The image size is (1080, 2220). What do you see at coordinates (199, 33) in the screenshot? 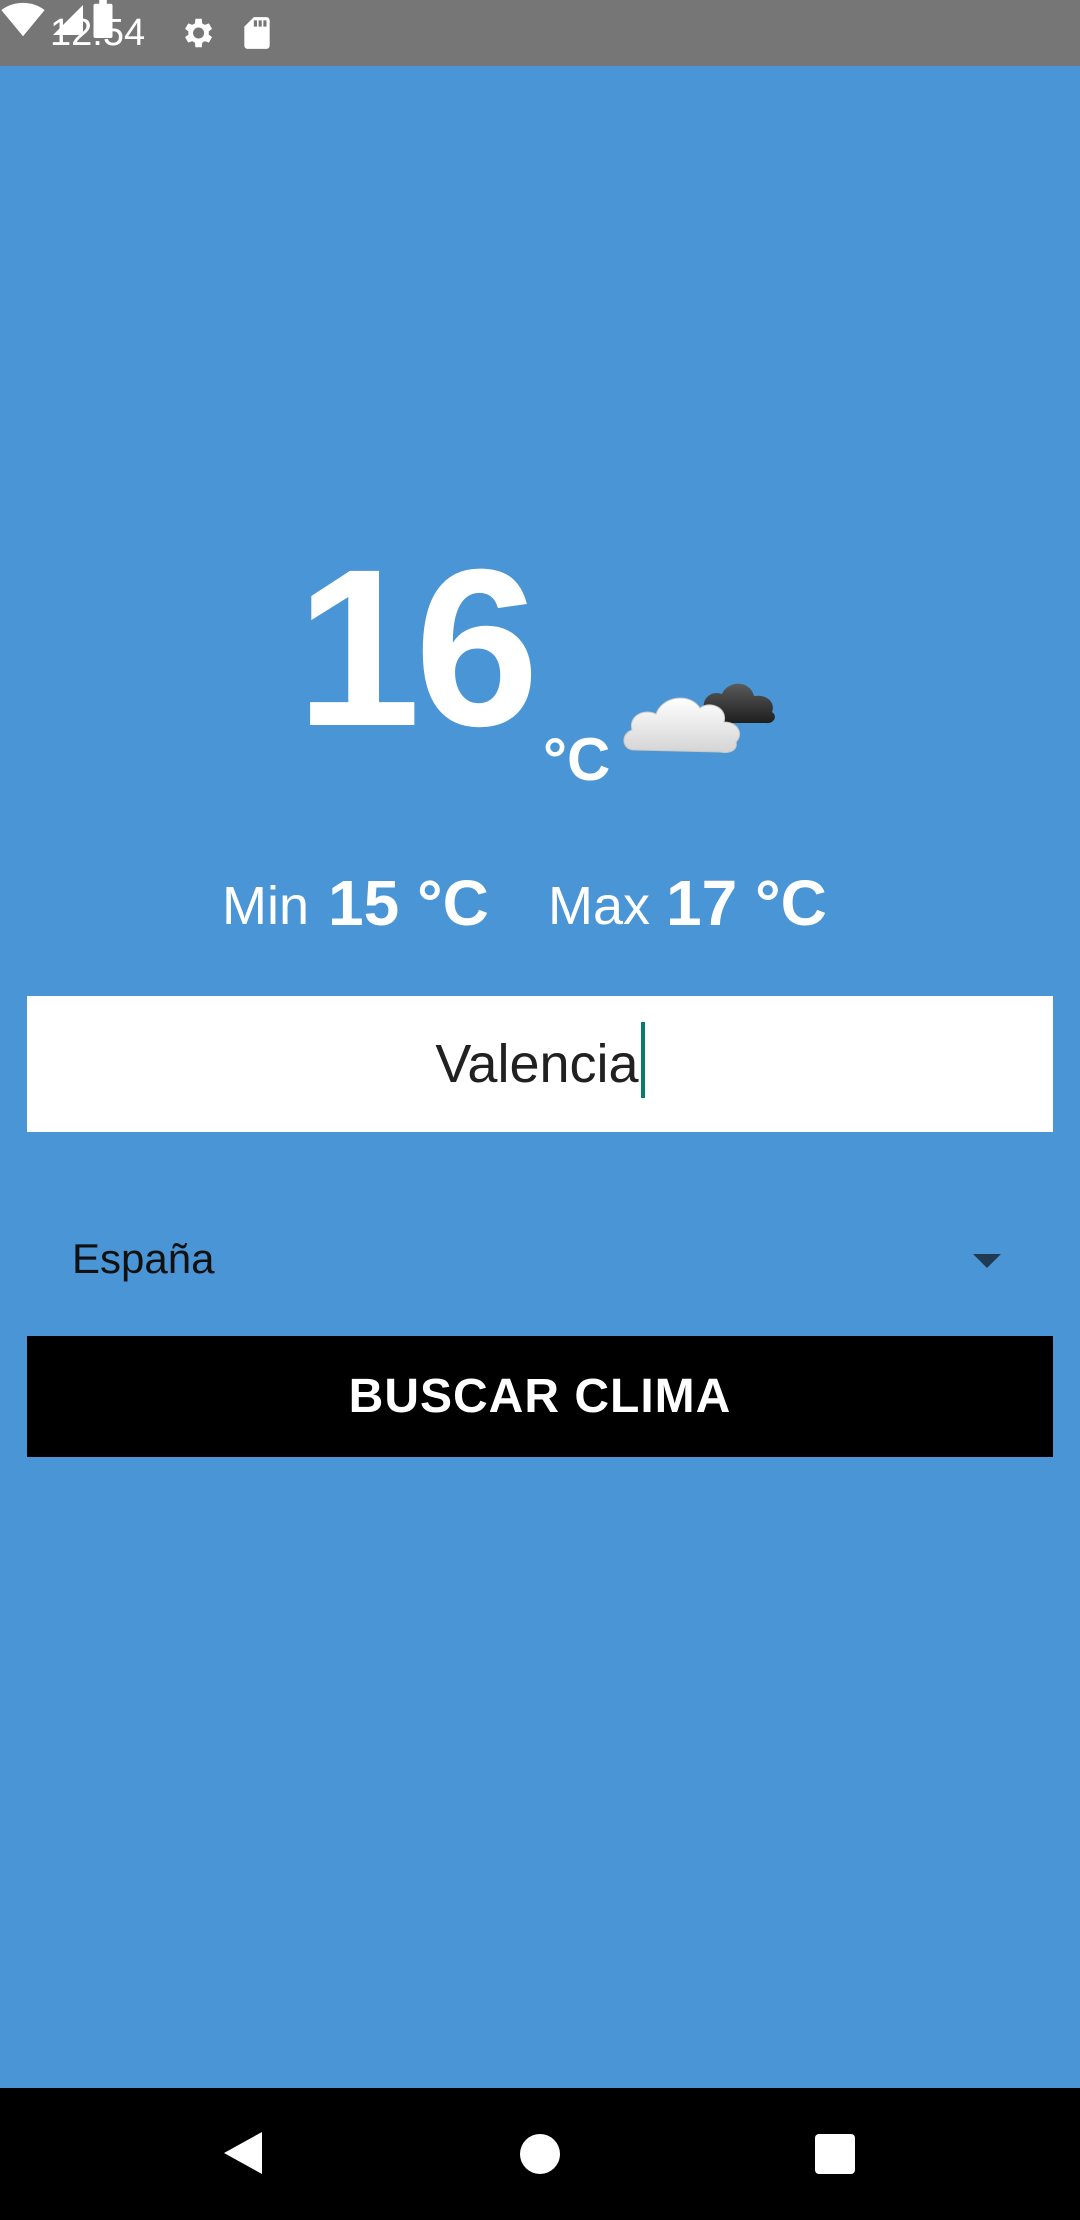
I see `gear-icon` at bounding box center [199, 33].